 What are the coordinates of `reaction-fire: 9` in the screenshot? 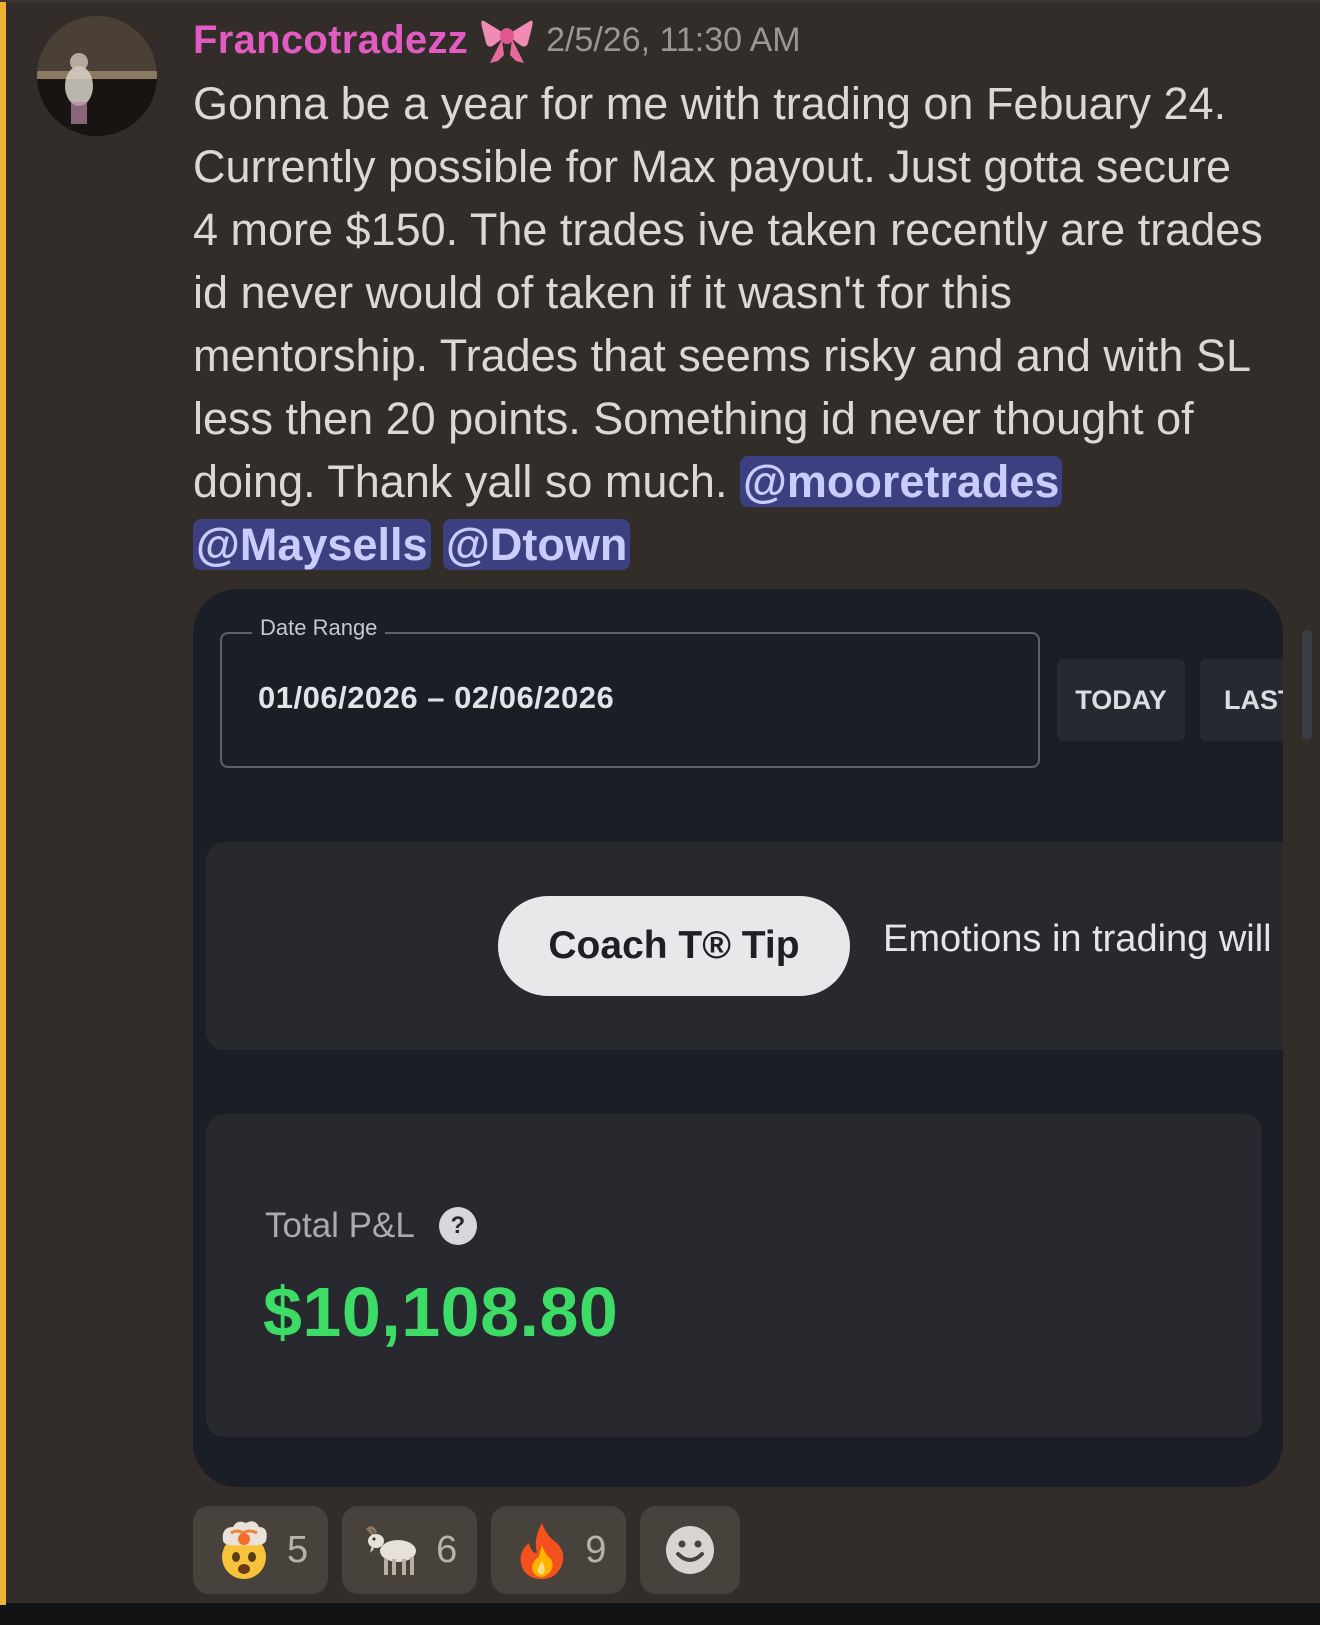 It's located at (559, 1550).